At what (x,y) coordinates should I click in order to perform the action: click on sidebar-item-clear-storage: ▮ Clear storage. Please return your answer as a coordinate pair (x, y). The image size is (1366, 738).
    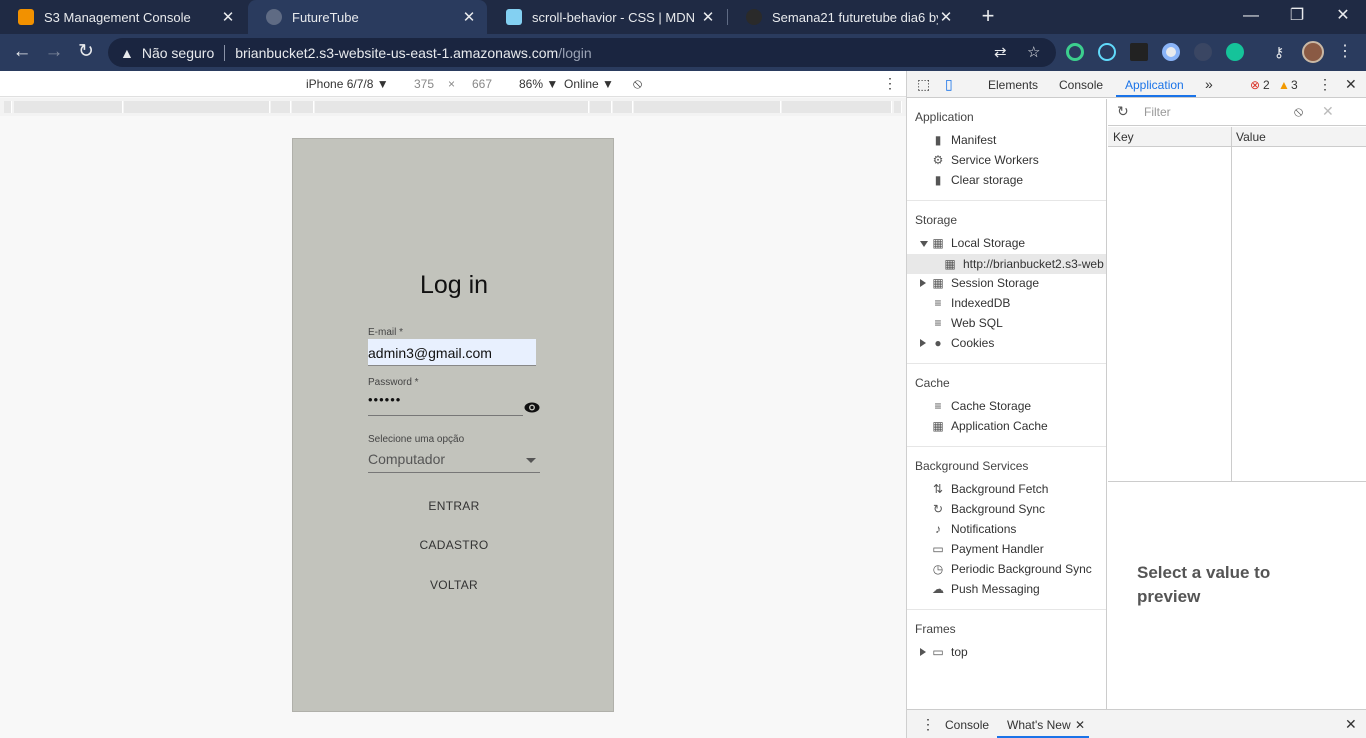
    Looking at the image, I should click on (977, 180).